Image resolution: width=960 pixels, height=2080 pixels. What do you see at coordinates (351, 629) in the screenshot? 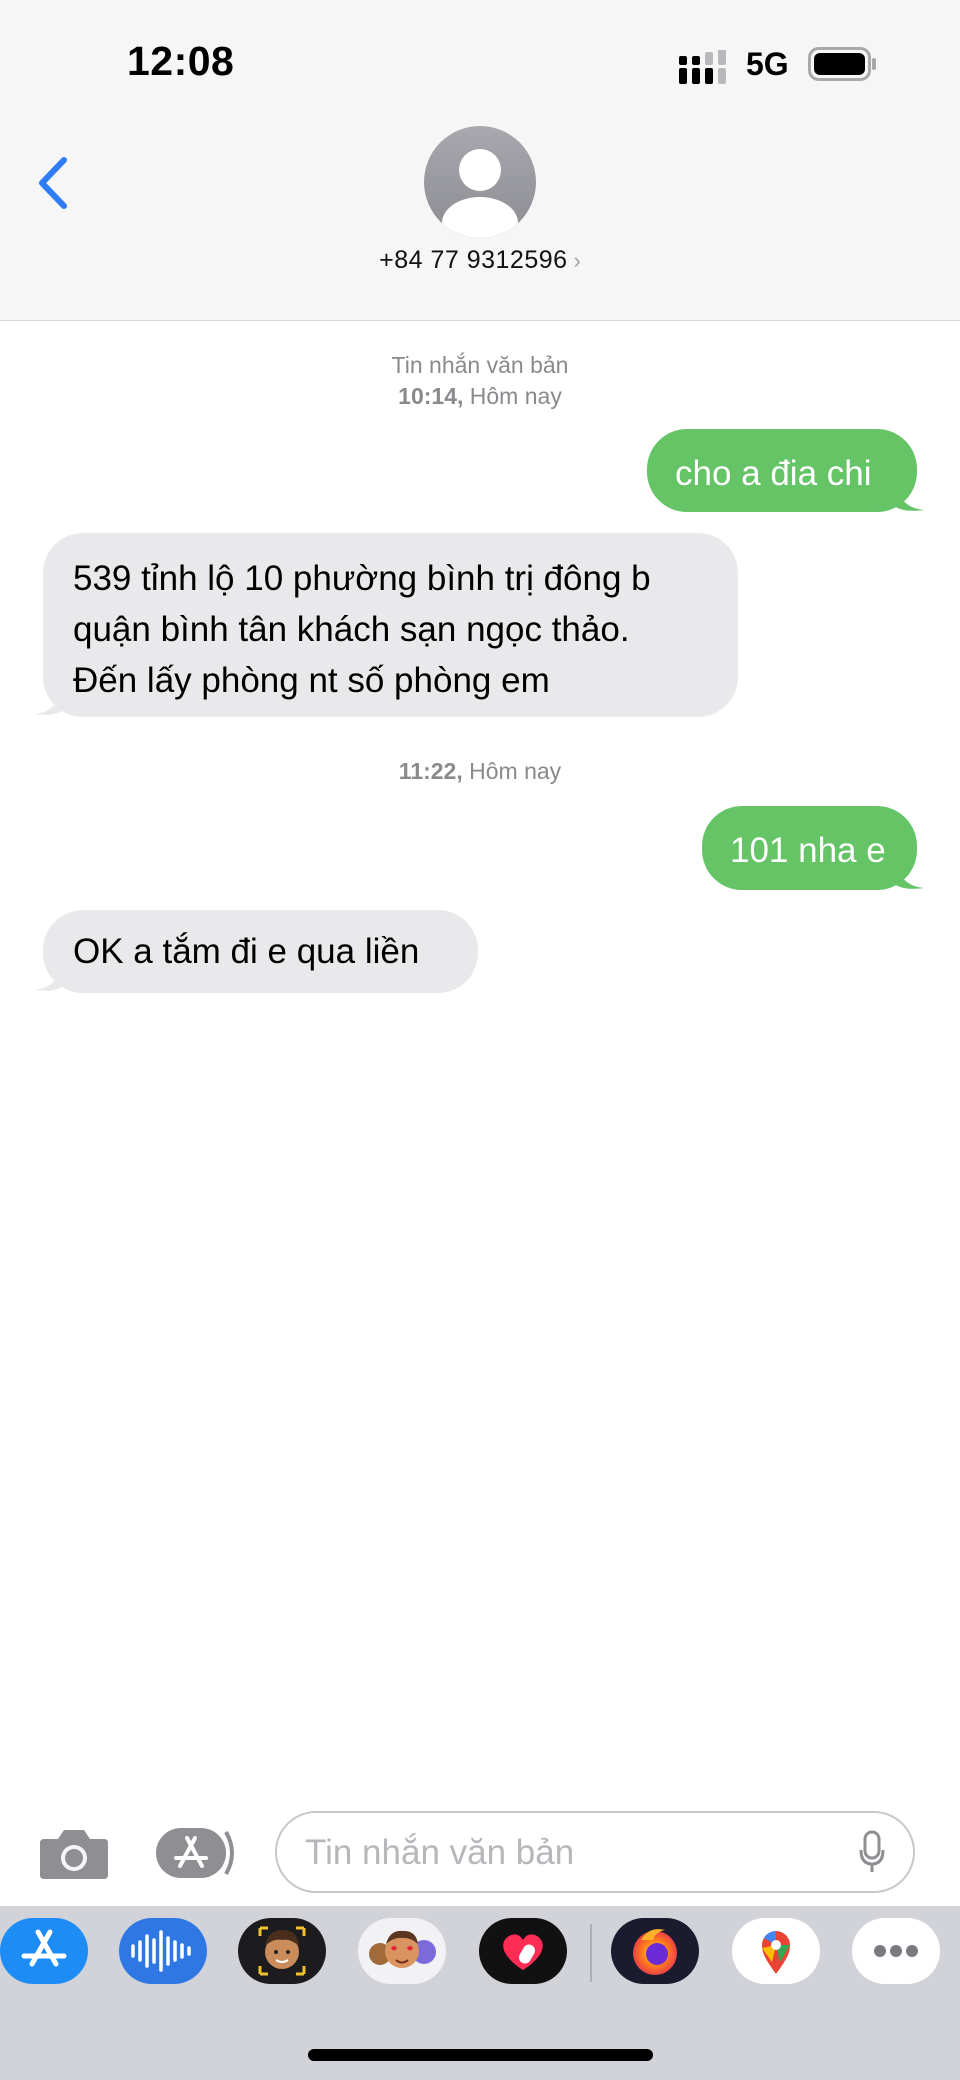
I see `message-line: quận bình tân khách sạn ngọc thảo.` at bounding box center [351, 629].